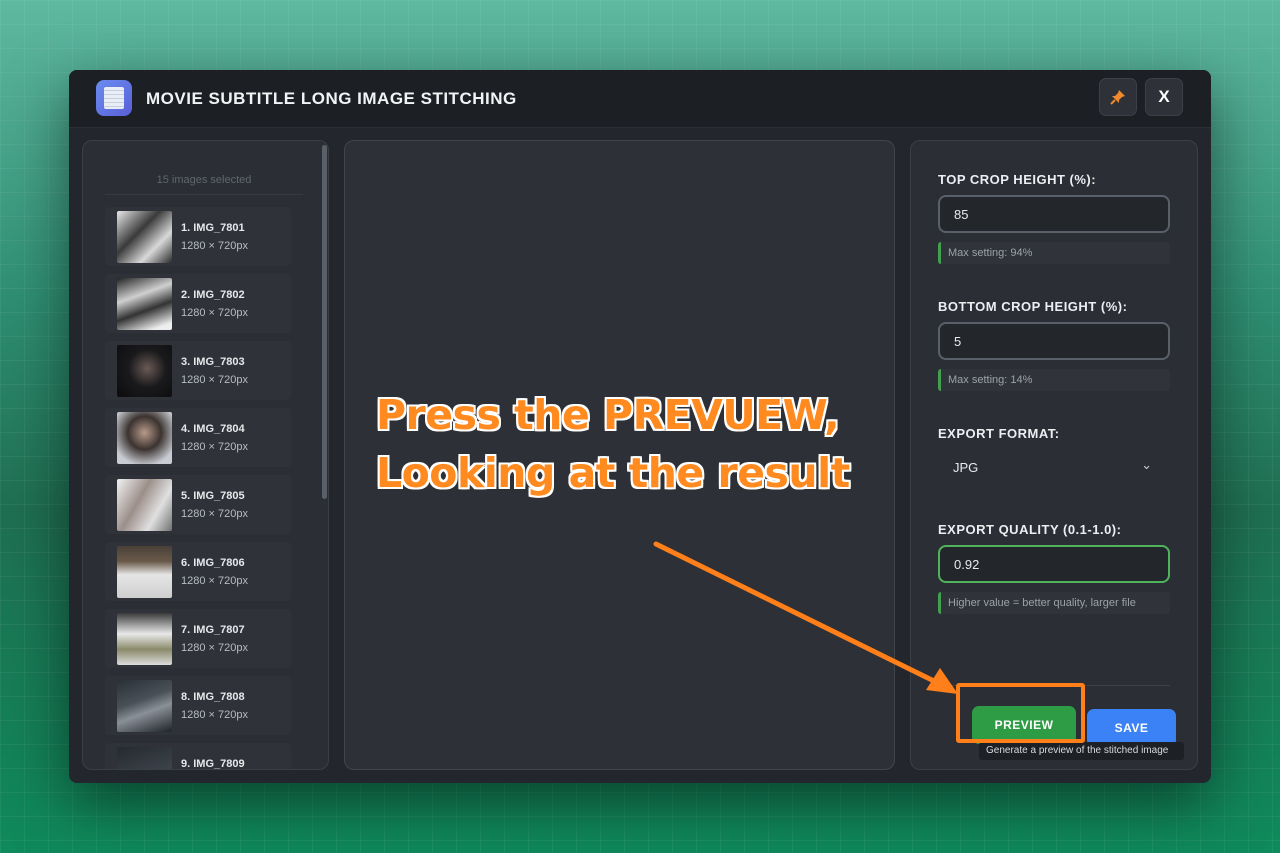 Image resolution: width=1280 pixels, height=853 pixels. I want to click on list-item: 4. IMG_7804 1280 × 720px, so click(198, 437).